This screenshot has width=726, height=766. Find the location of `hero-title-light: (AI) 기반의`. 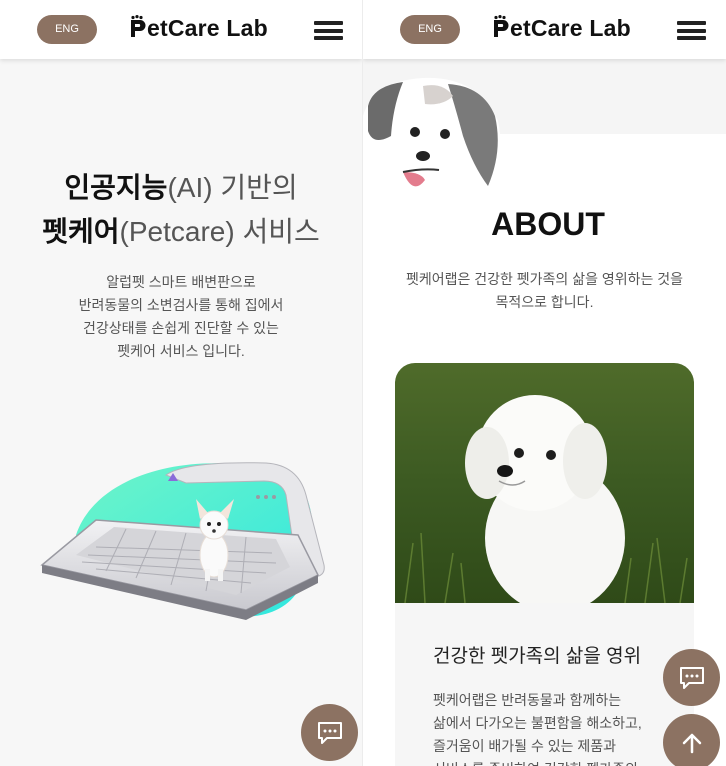

hero-title-light: (AI) 기반의 is located at coordinates (232, 187).